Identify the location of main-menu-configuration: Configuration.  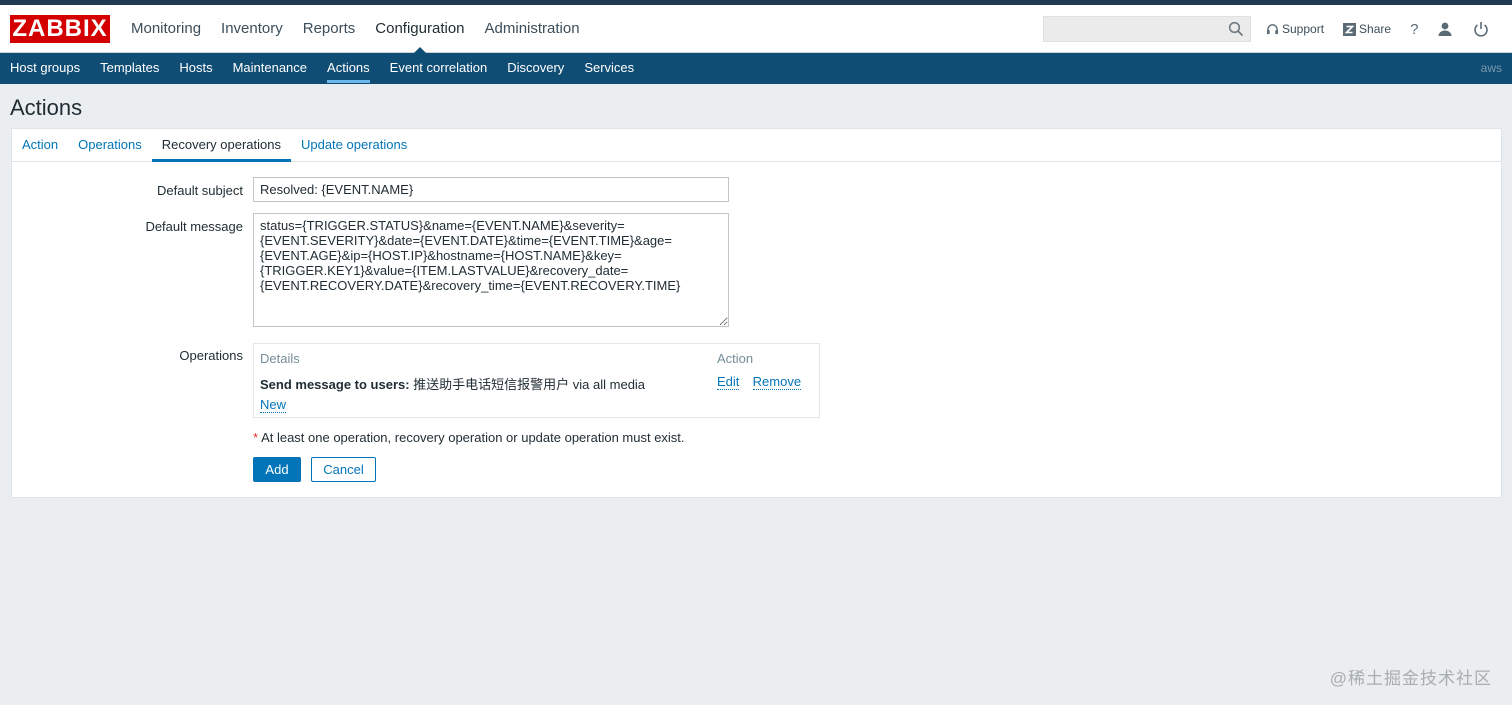
(419, 29).